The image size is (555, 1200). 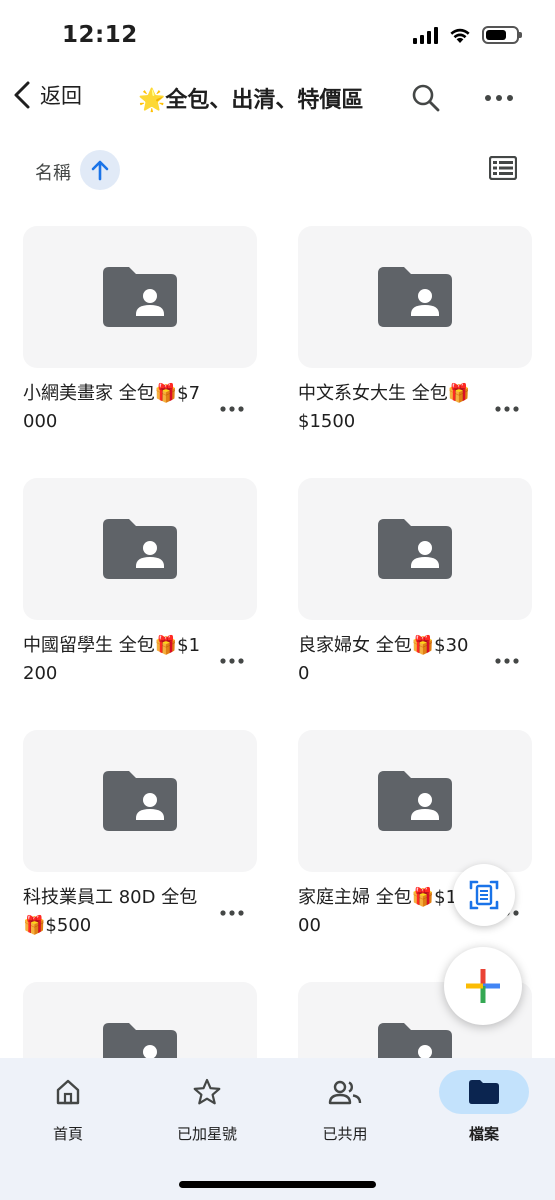 What do you see at coordinates (483, 1134) in the screenshot?
I see `nav-label: 檔案` at bounding box center [483, 1134].